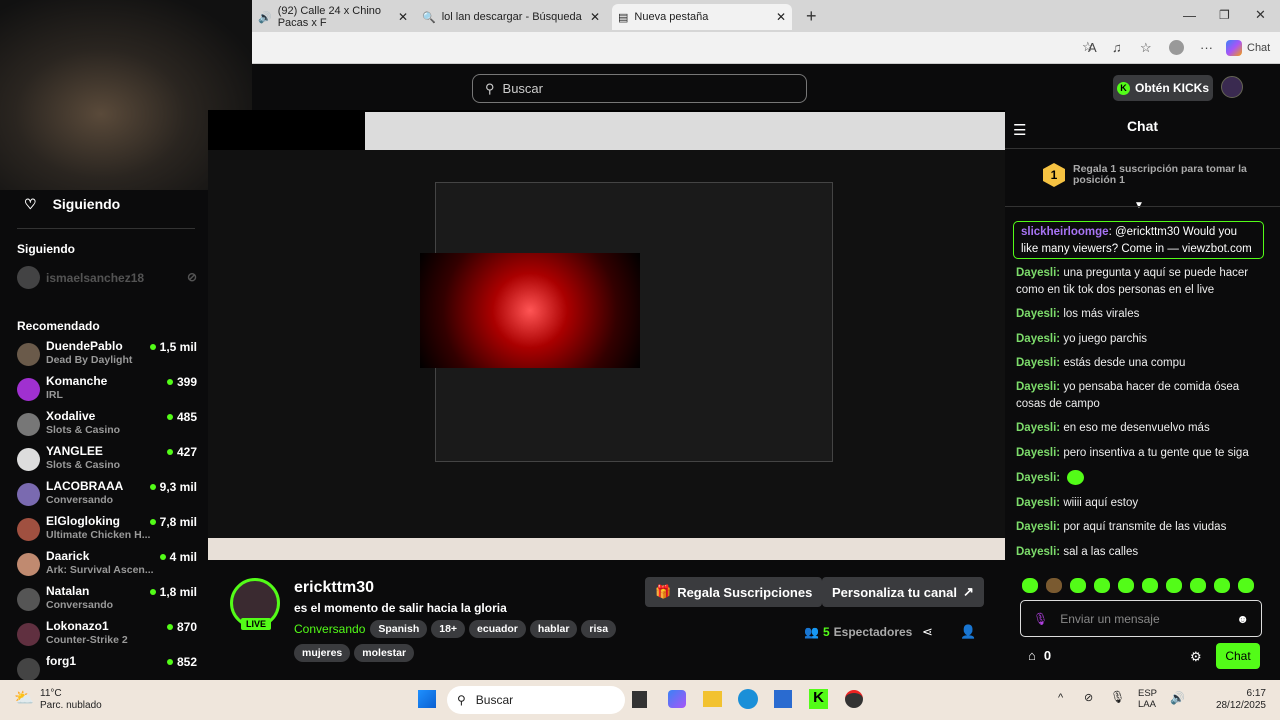  Describe the element at coordinates (1088, 697) in the screenshot. I see `network-icon: ⊘` at that location.